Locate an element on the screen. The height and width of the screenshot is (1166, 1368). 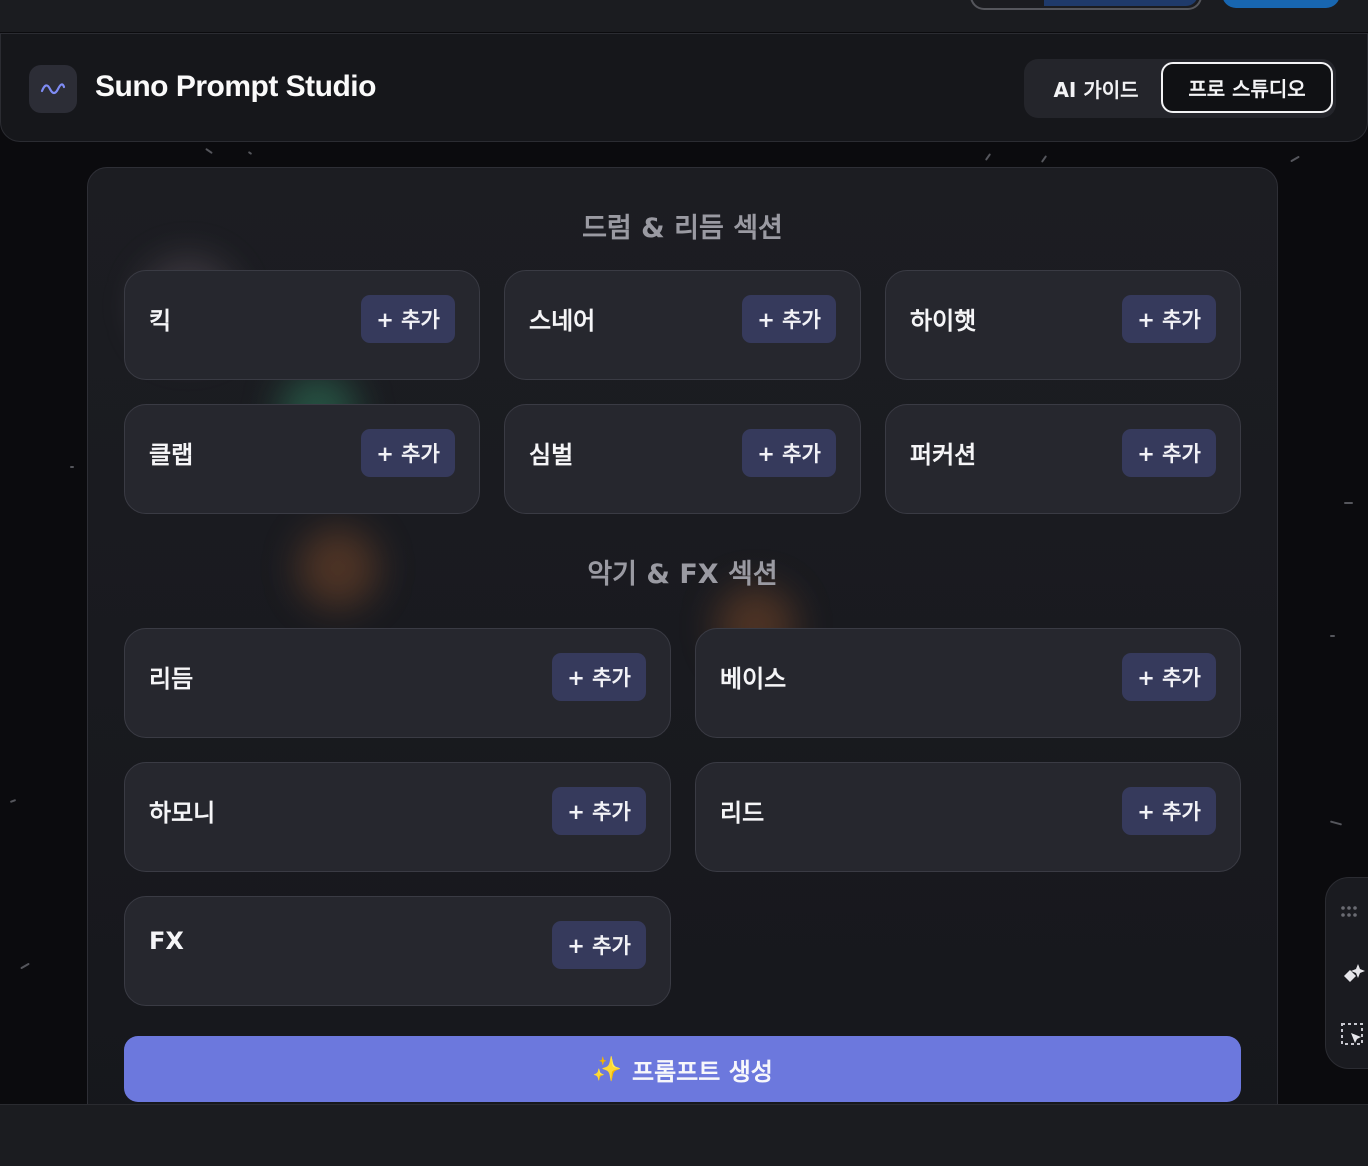
add-hihat-button: + 추가 is located at coordinates (1169, 319).